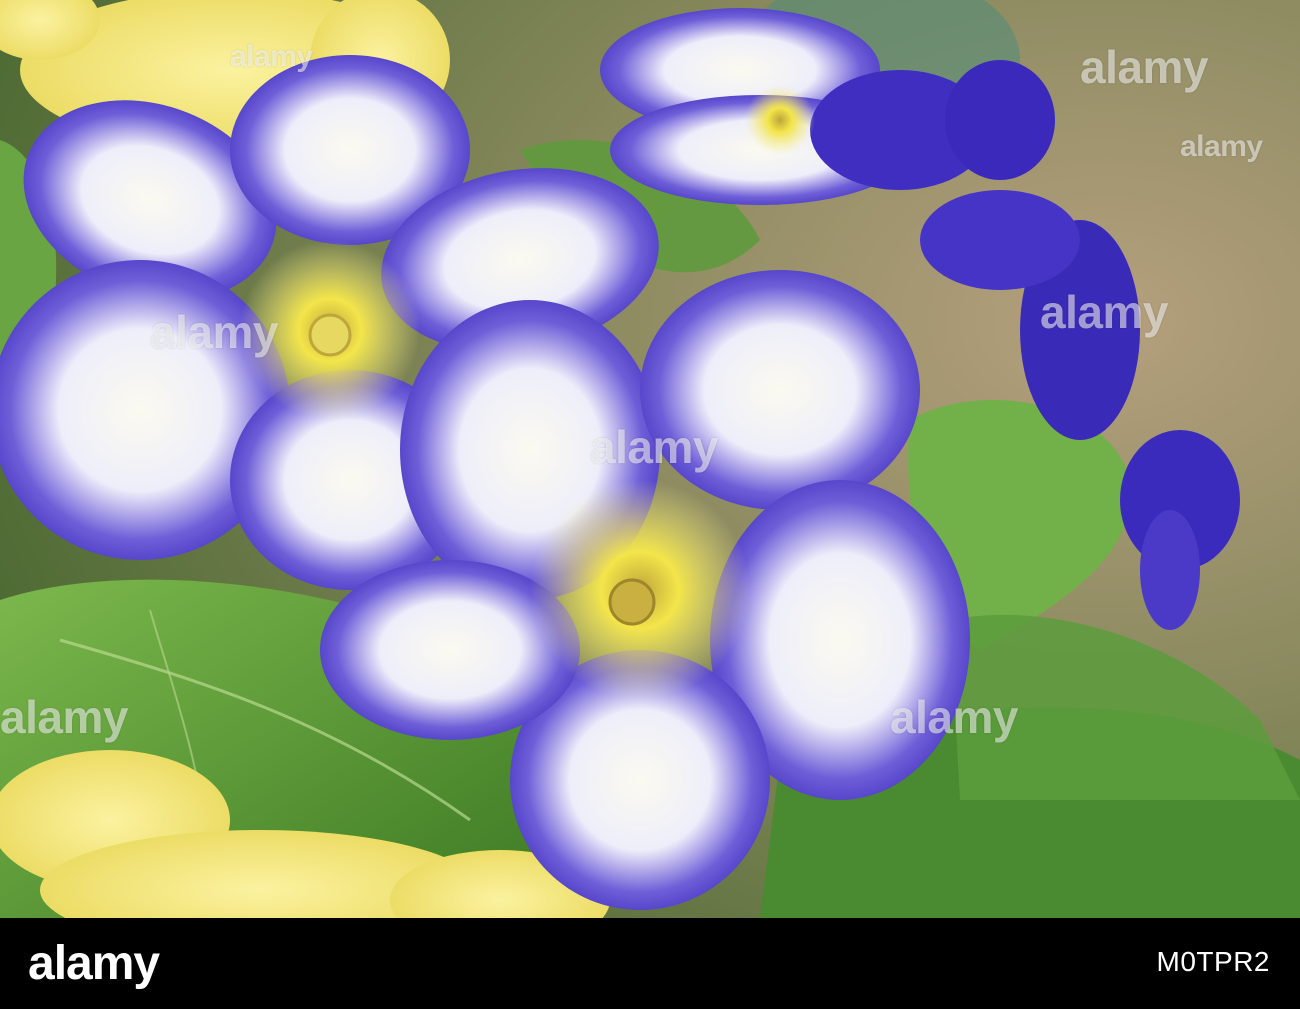  What do you see at coordinates (94, 963) in the screenshot?
I see `alamy-logo: alamy` at bounding box center [94, 963].